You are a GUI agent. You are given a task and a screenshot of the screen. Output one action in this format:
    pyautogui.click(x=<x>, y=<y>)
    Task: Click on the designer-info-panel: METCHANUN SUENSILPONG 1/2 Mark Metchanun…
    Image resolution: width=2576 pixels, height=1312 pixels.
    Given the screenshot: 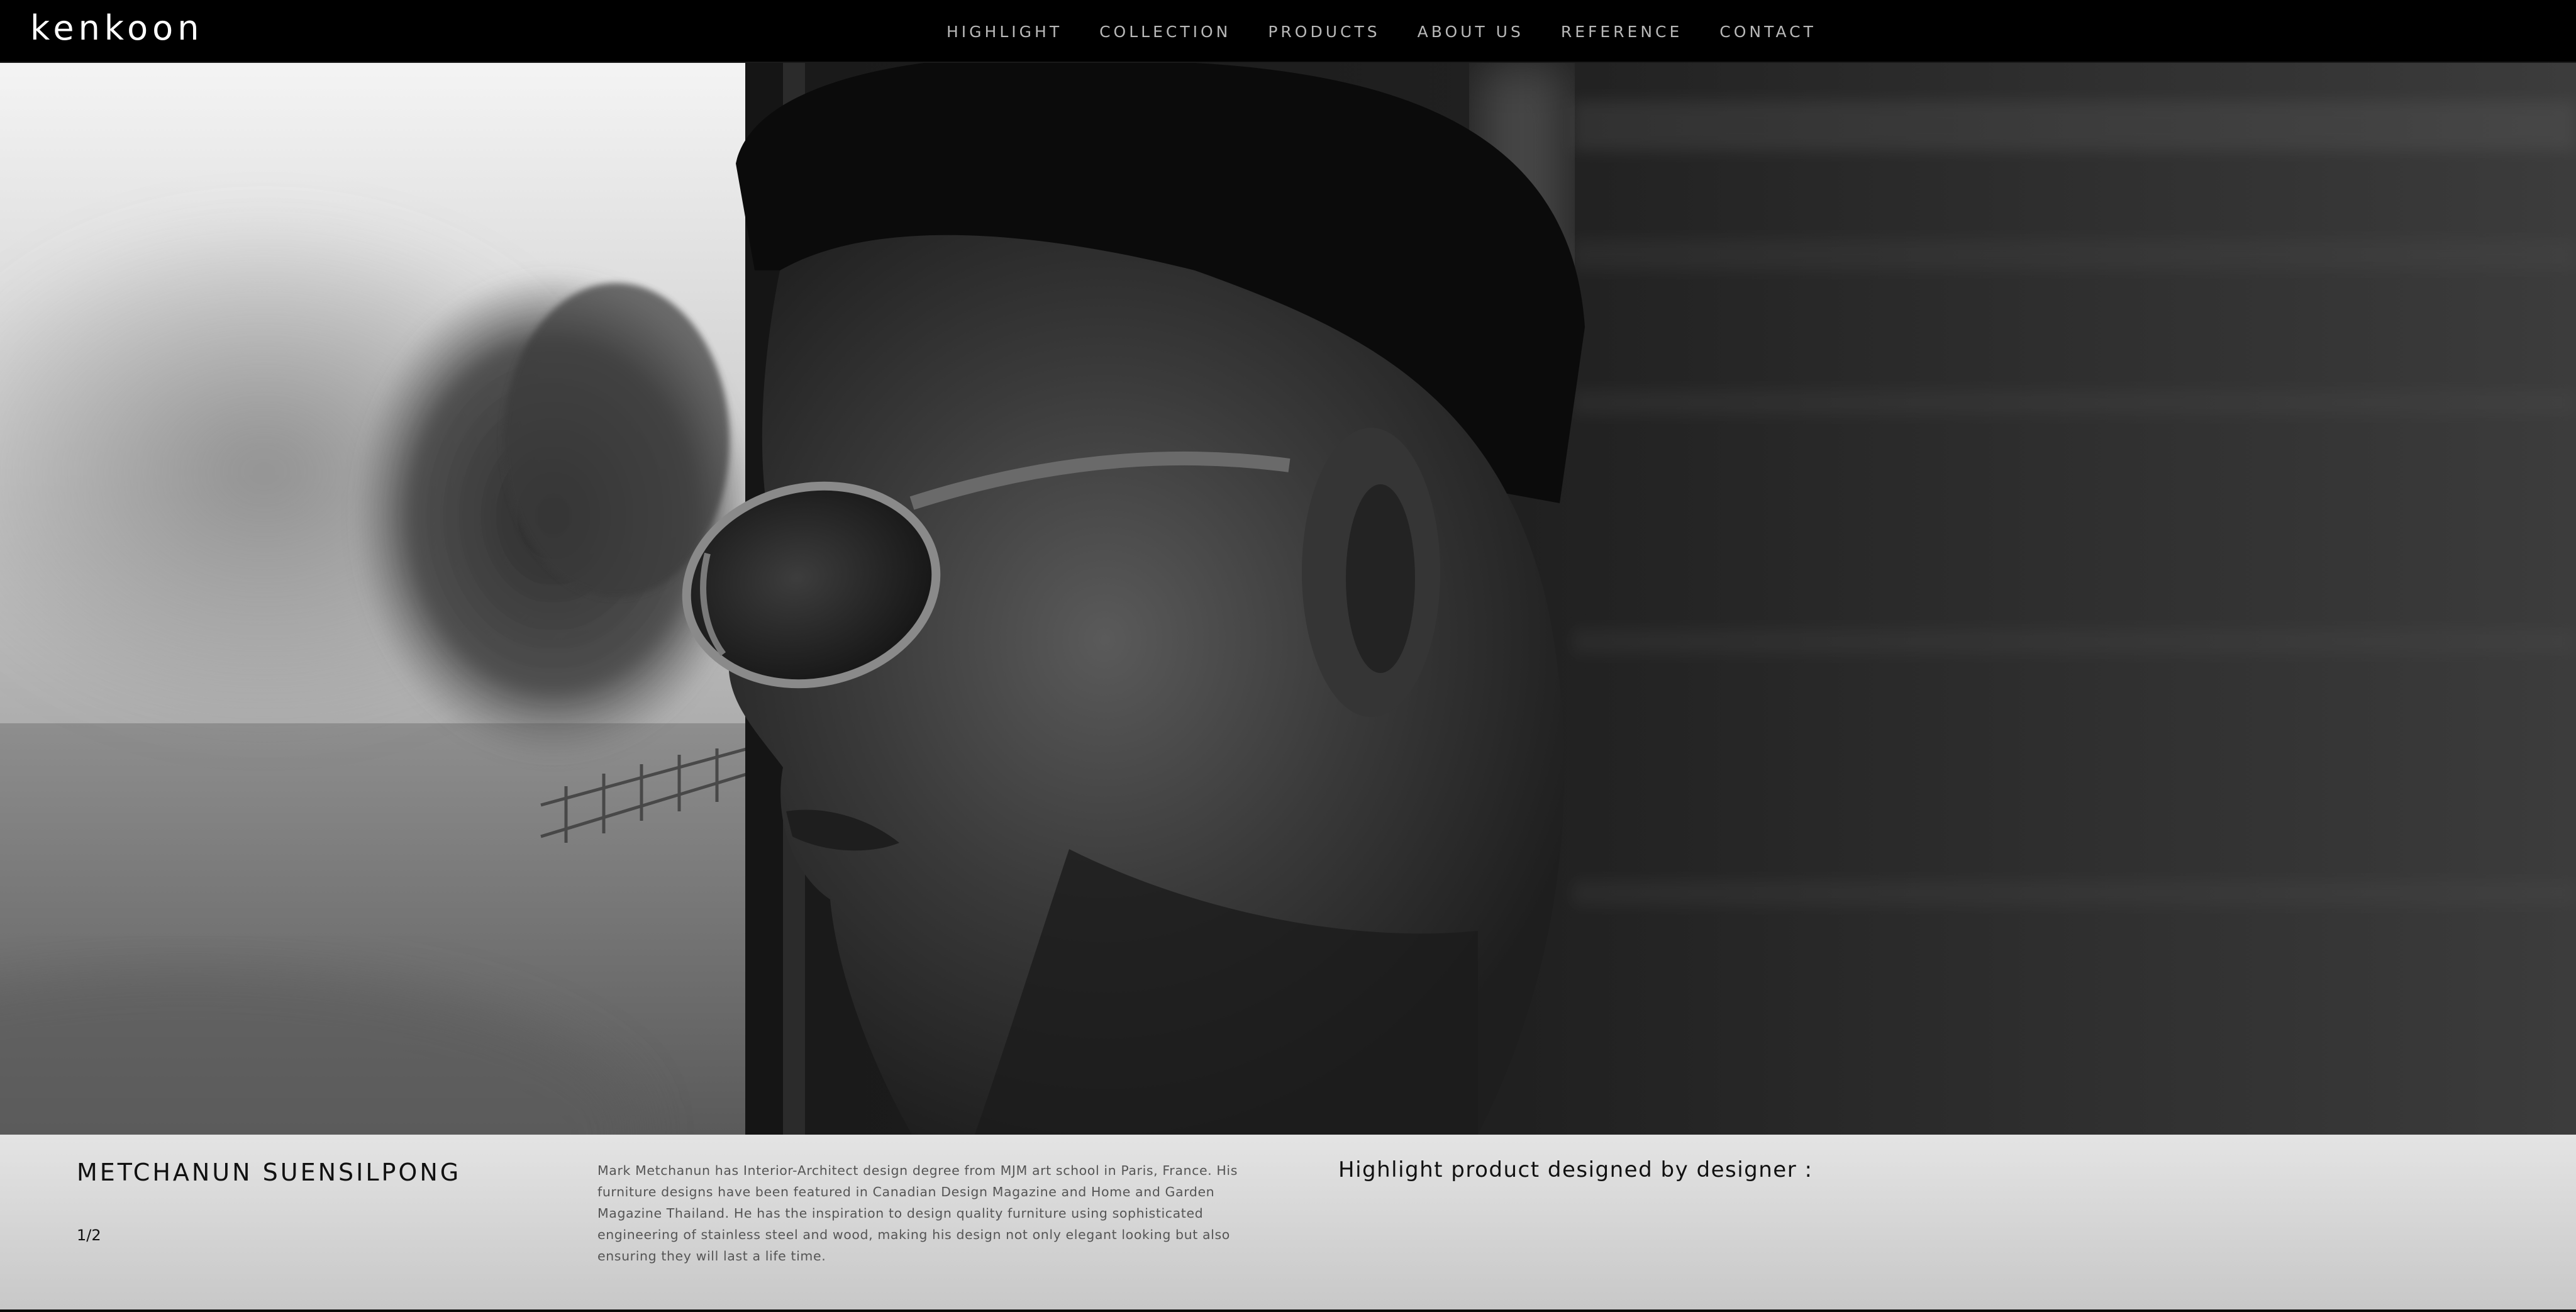 What is the action you would take?
    pyautogui.click(x=1288, y=1222)
    